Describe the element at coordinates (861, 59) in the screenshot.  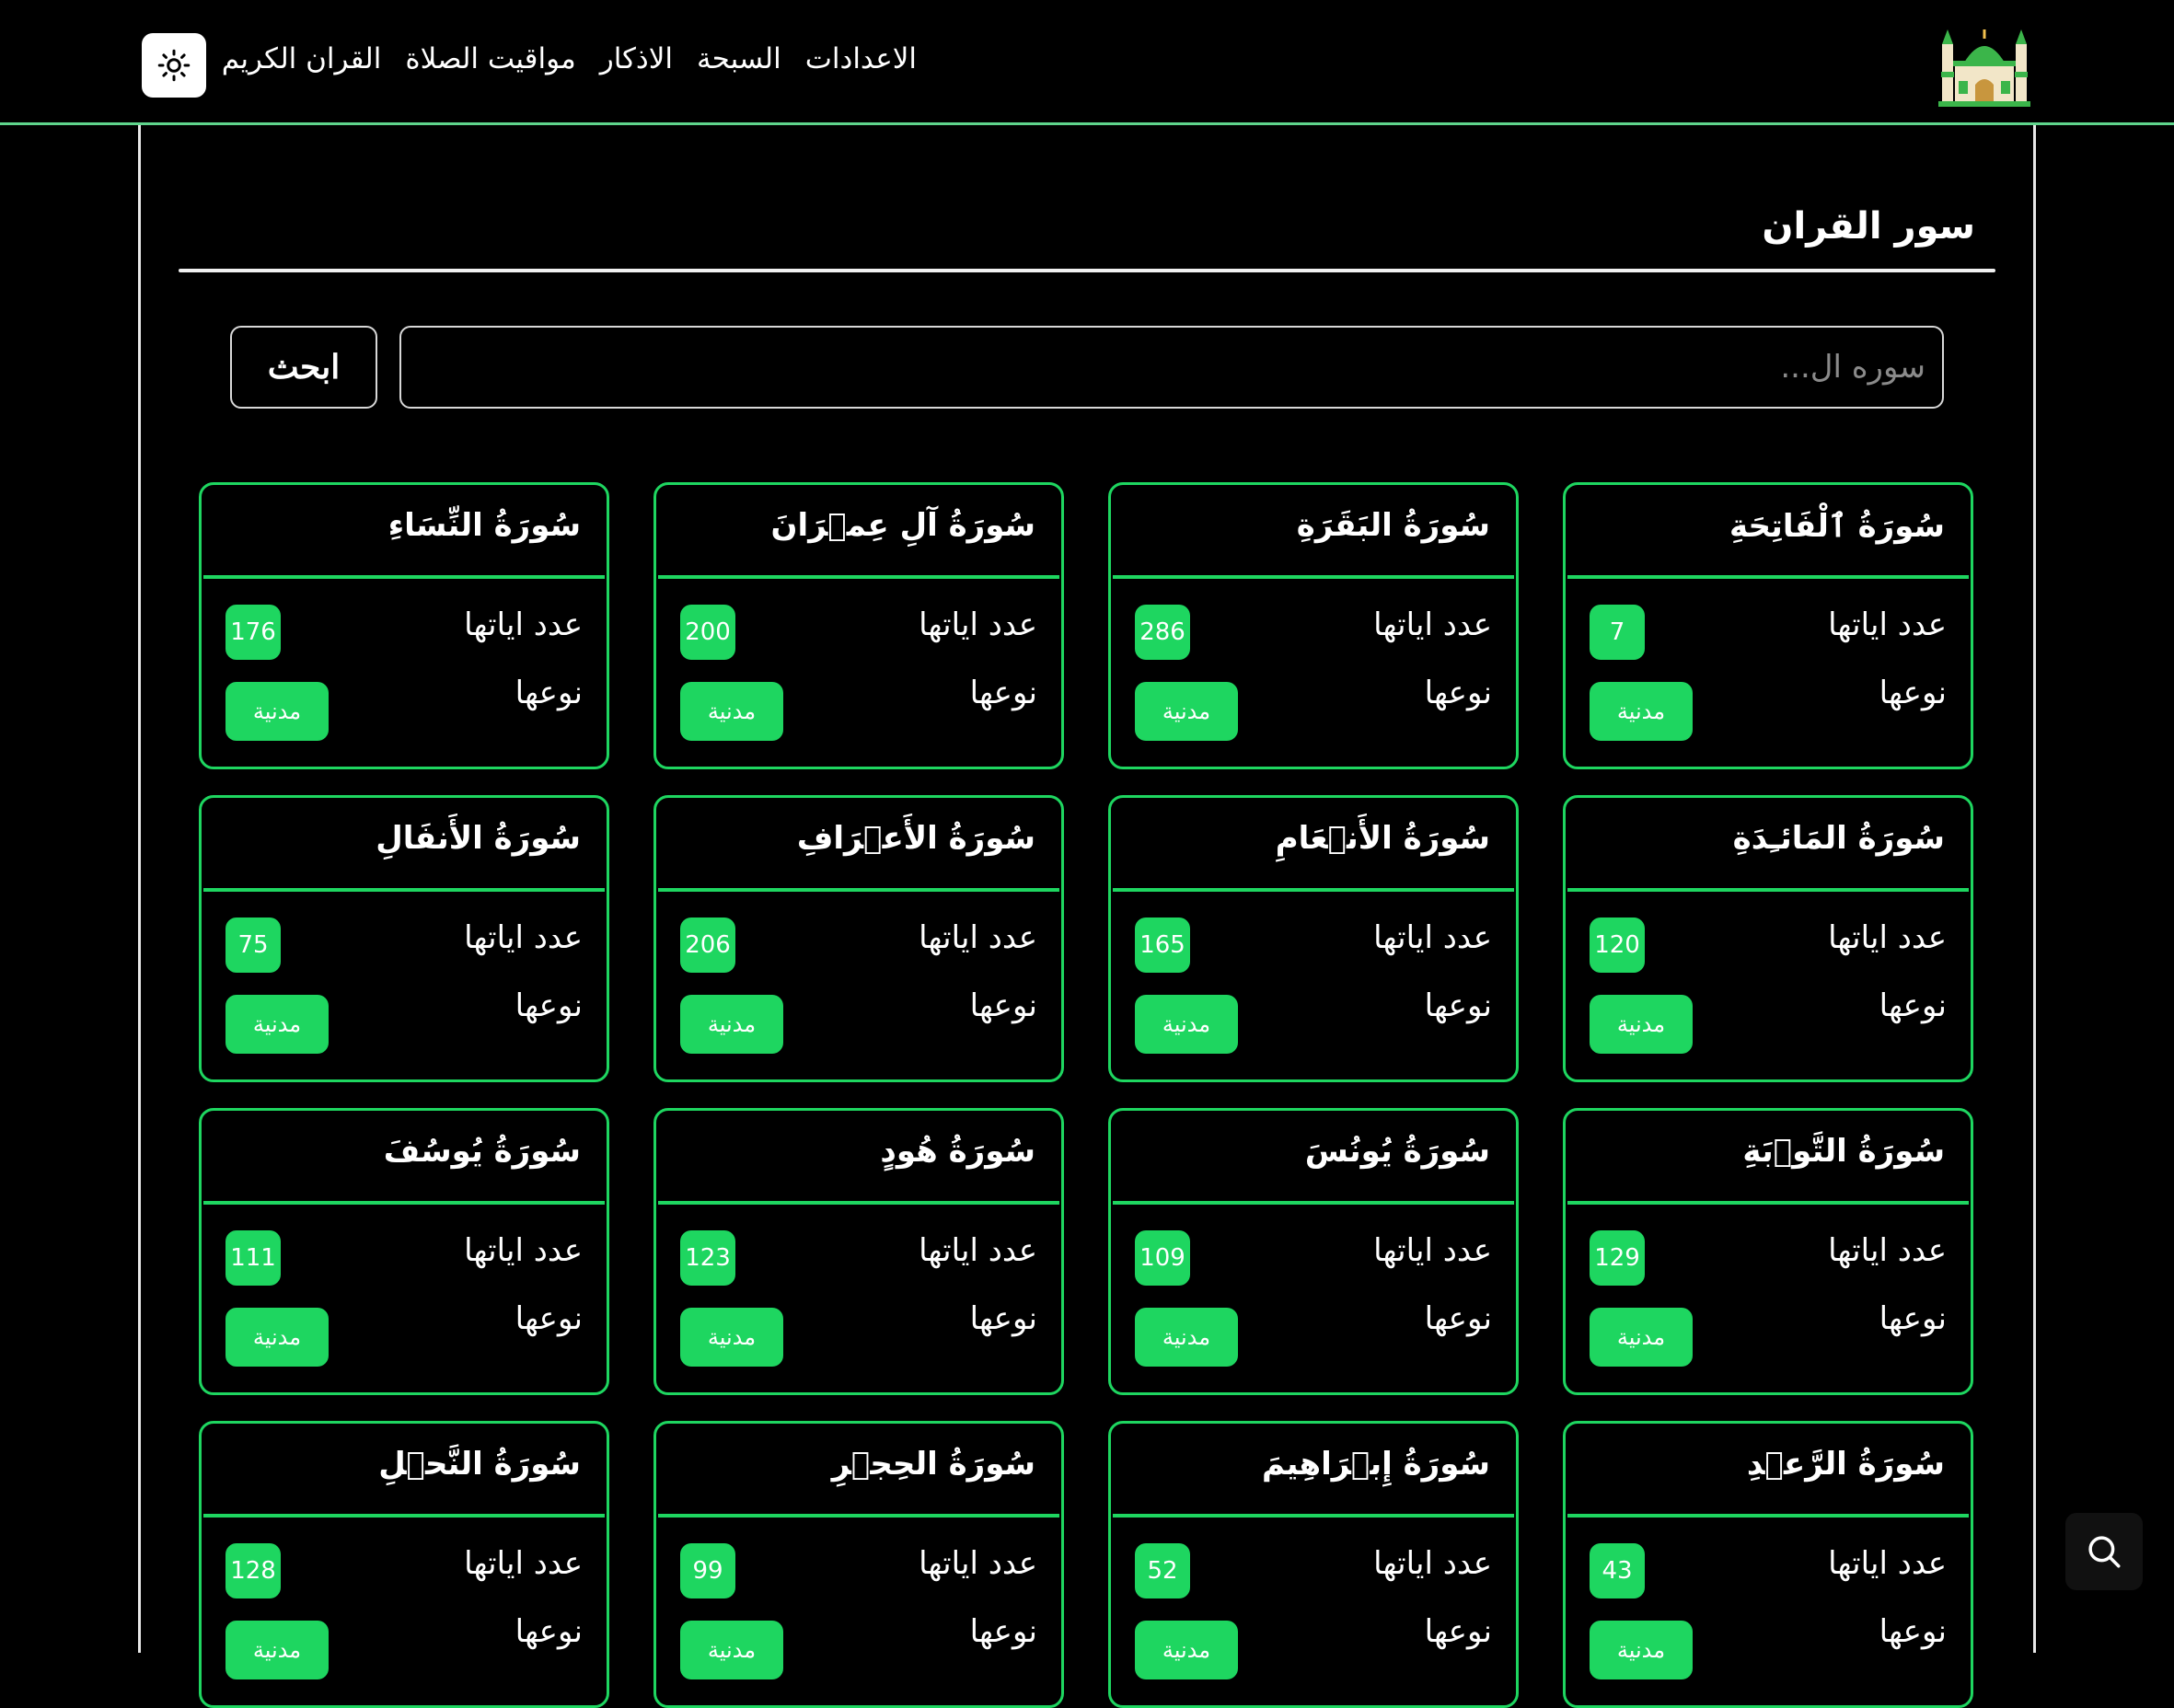
I see `nav-link-settings: الاعدادات` at that location.